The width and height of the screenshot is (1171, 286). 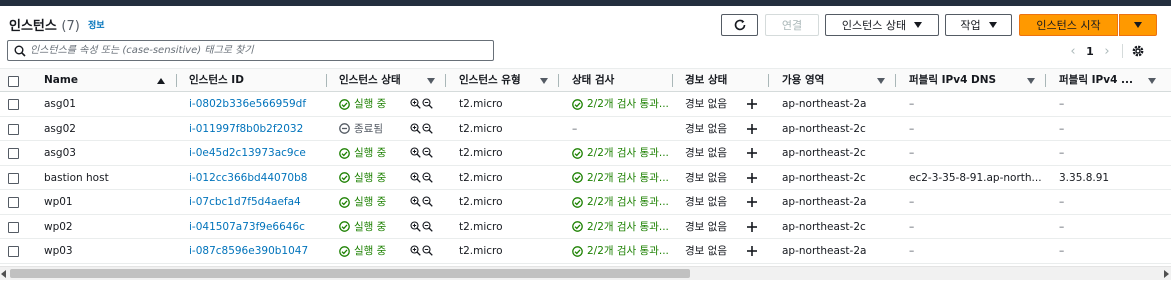 I want to click on instance-id-link: i-012cc366bd44070b8, so click(x=255, y=178).